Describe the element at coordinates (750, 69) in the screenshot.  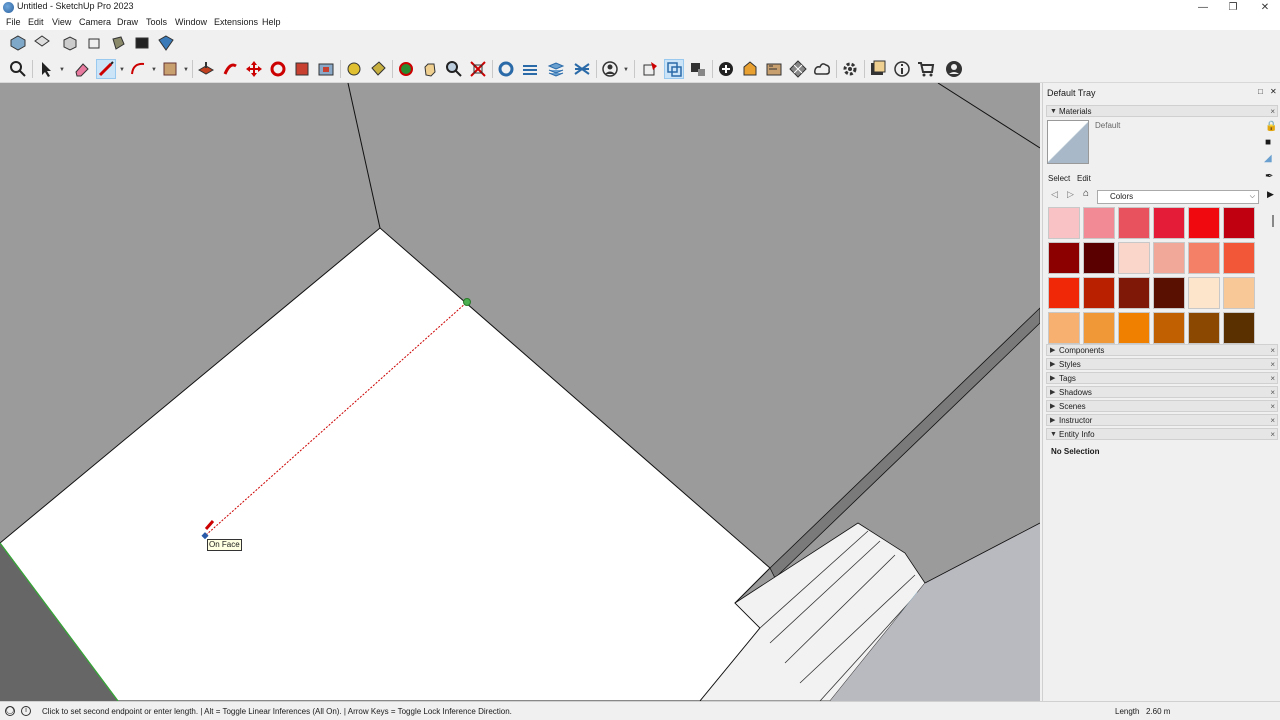
I see `shadows-icon` at that location.